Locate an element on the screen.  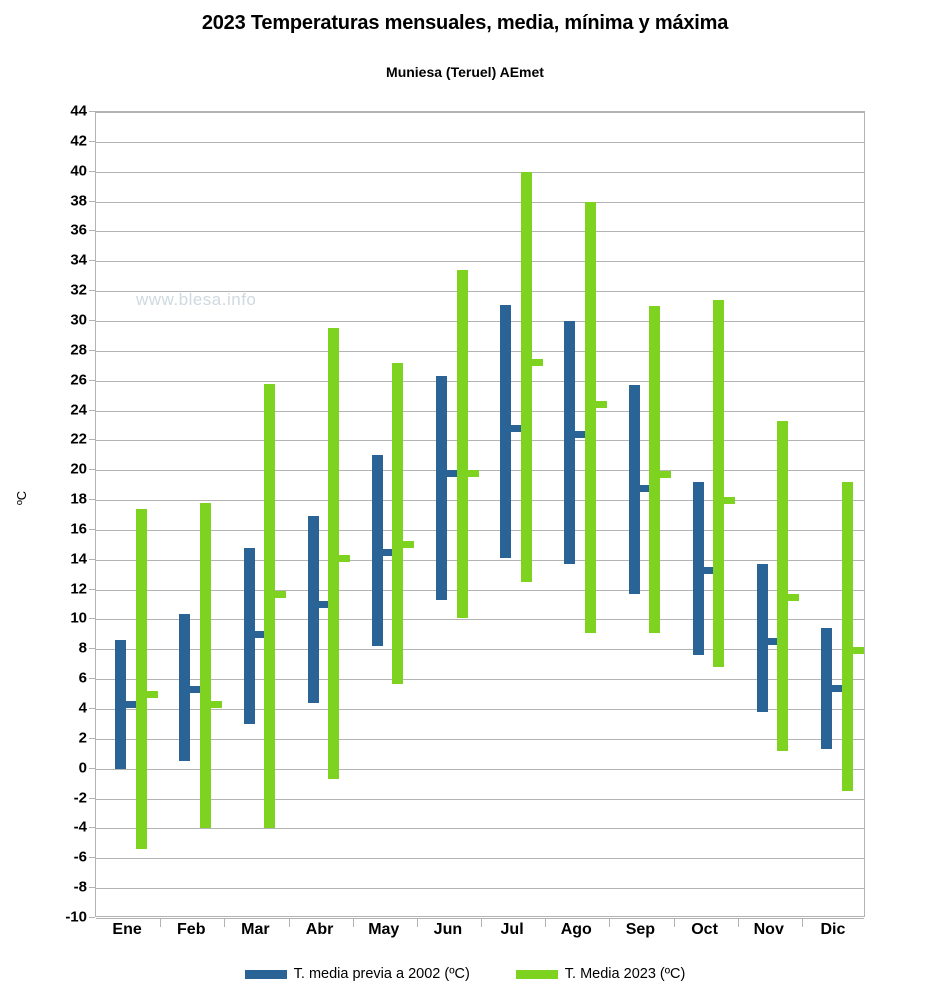
y-axis-tick-label: -10 is located at coordinates (76, 917).